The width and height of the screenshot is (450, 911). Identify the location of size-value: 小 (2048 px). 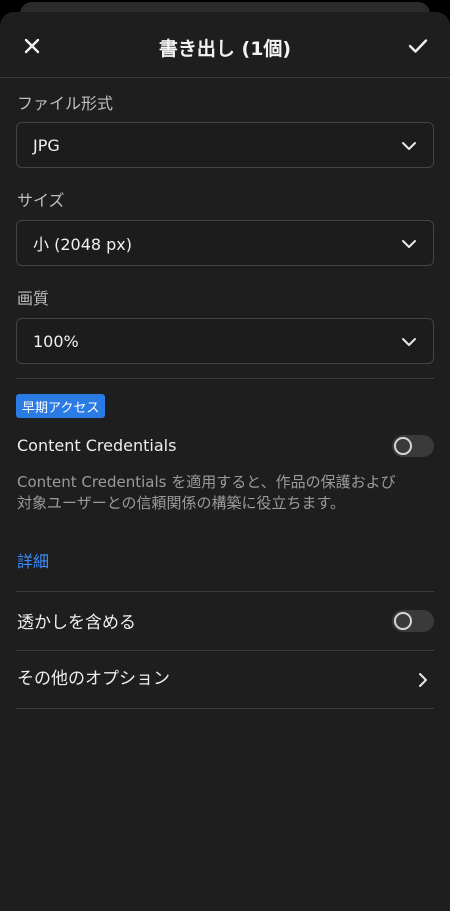
(83, 244).